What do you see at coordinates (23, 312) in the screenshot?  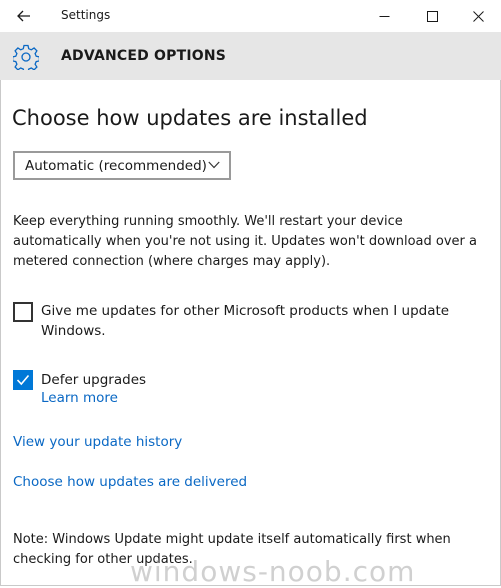 I see `other-products-checkbox` at bounding box center [23, 312].